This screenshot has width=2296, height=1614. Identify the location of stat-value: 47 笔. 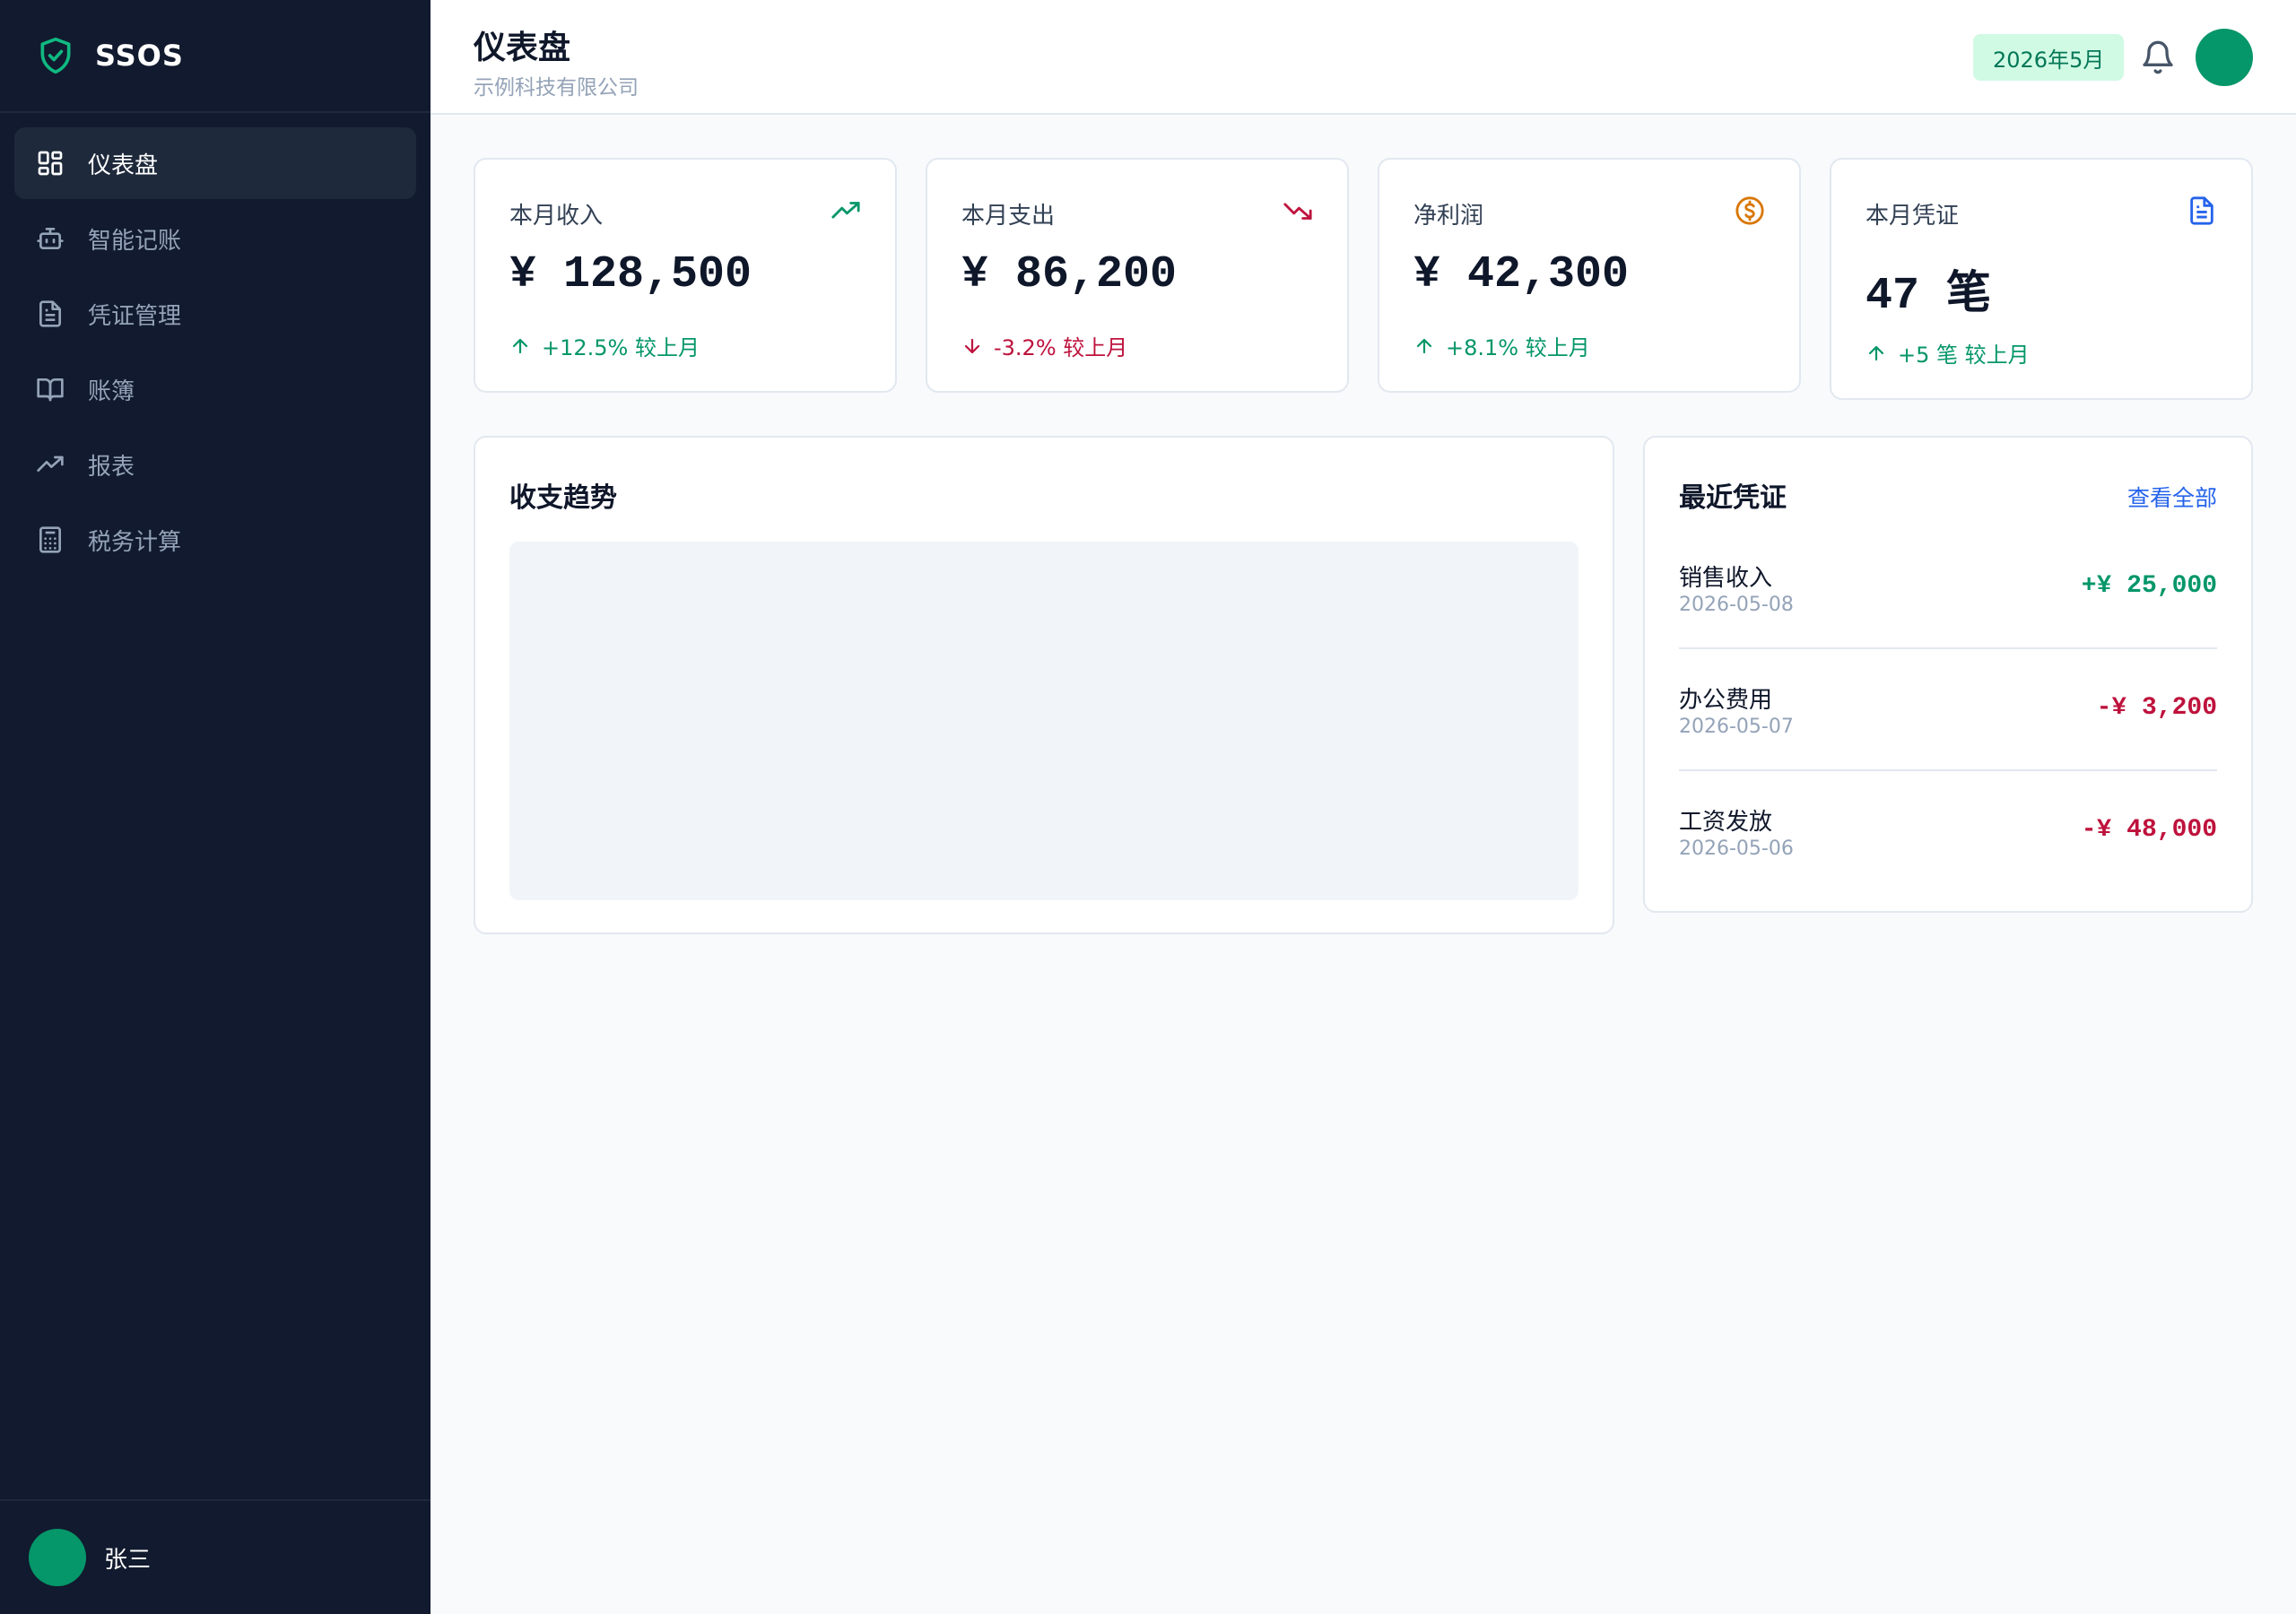
(1929, 296).